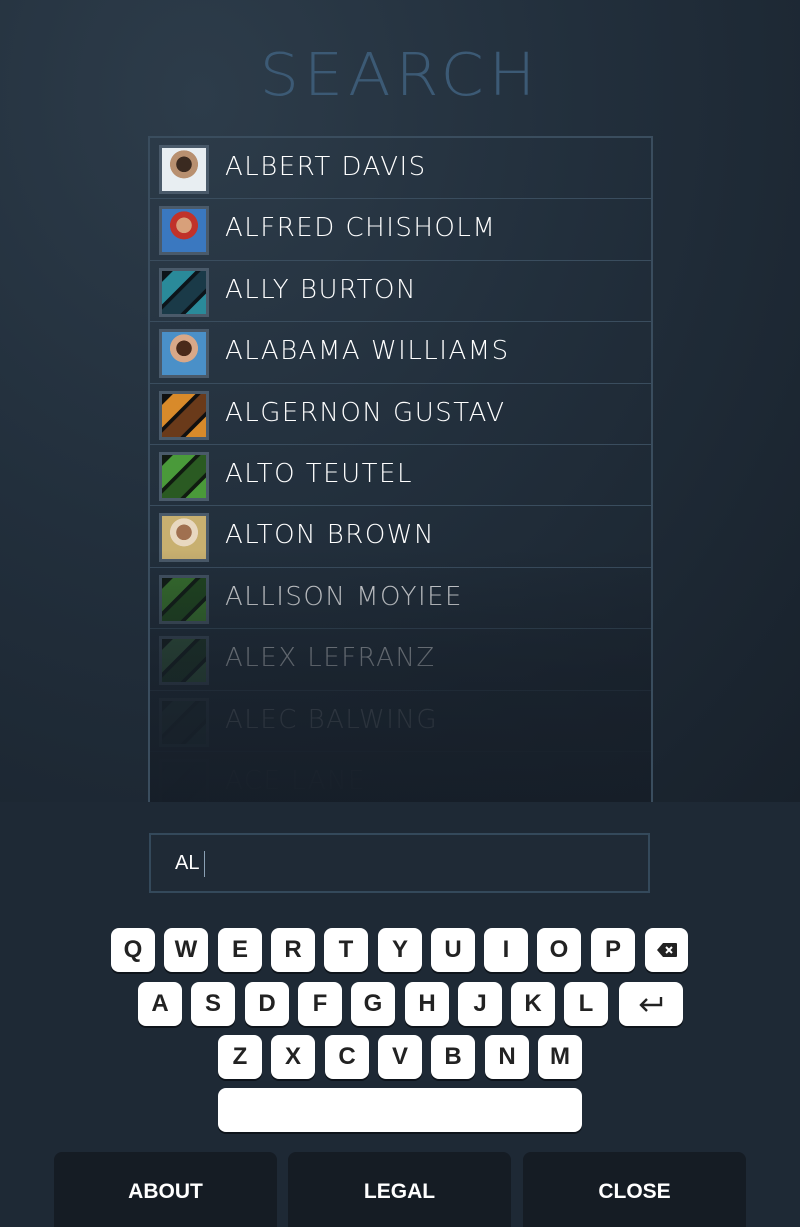  Describe the element at coordinates (613, 950) in the screenshot. I see `key-p: P` at that location.